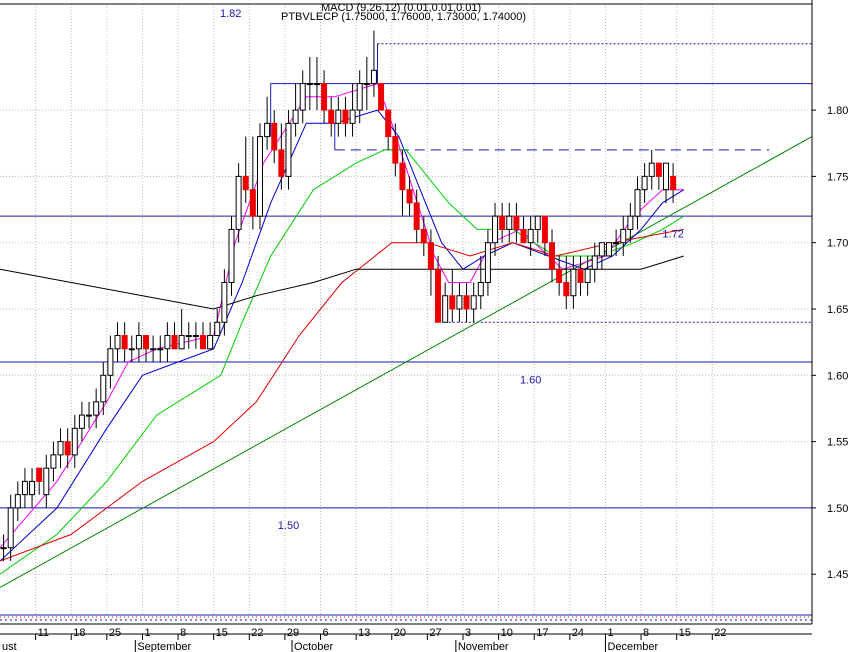 The image size is (858, 652). Describe the element at coordinates (837, 443) in the screenshot. I see `y-tick-label-5: 1.55` at that location.